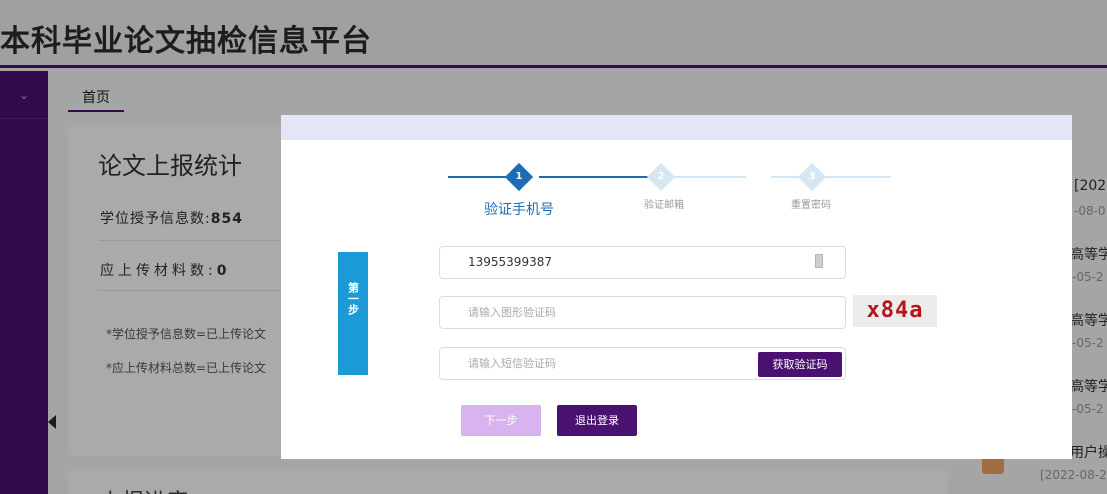 This screenshot has height=494, width=1107. What do you see at coordinates (664, 205) in the screenshot?
I see `step-2-label: 验证邮箱` at bounding box center [664, 205].